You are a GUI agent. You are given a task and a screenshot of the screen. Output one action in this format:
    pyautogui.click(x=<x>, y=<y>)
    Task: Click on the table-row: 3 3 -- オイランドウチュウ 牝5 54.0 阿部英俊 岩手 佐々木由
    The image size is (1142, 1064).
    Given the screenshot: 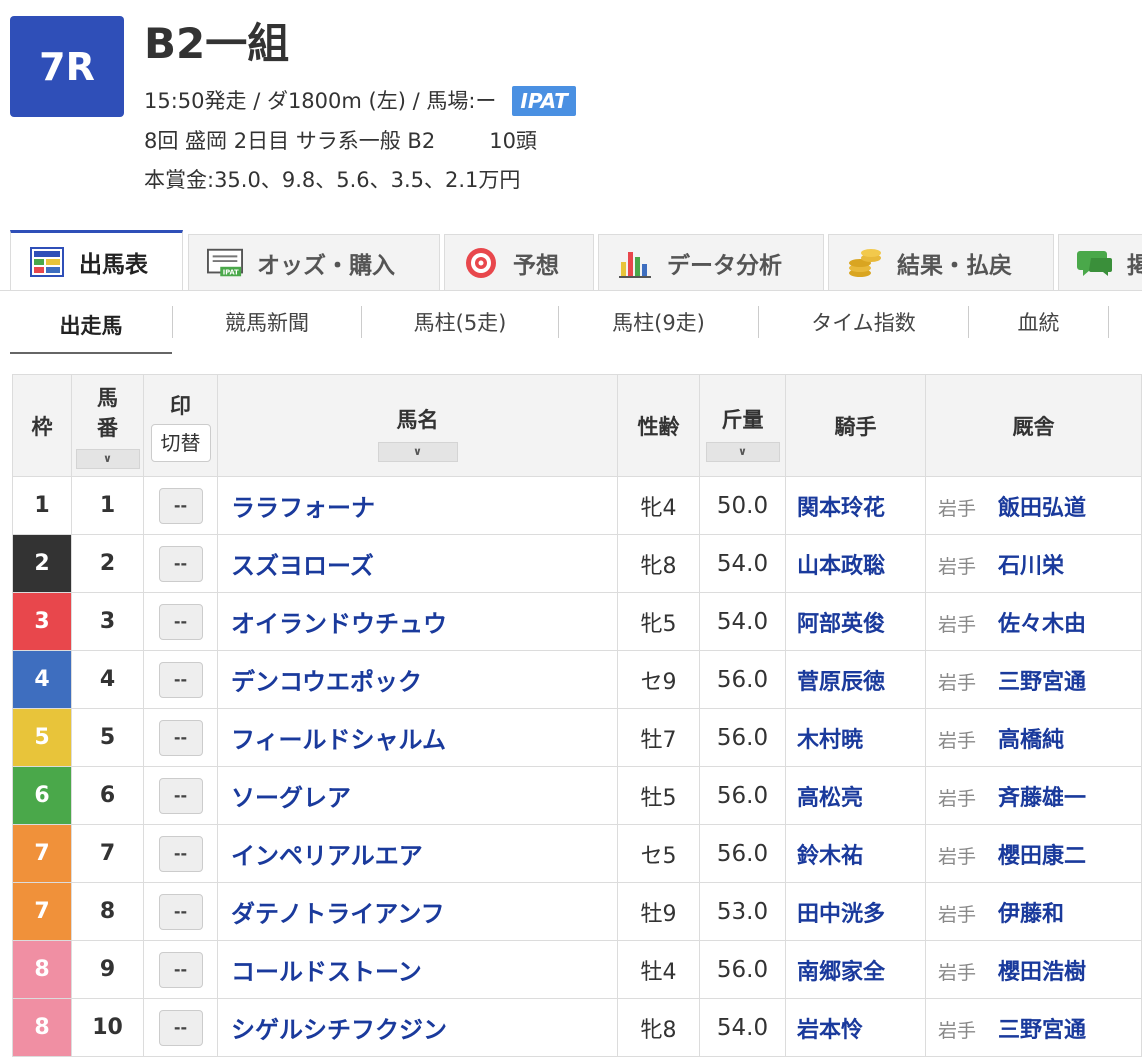 What is the action you would take?
    pyautogui.click(x=577, y=621)
    